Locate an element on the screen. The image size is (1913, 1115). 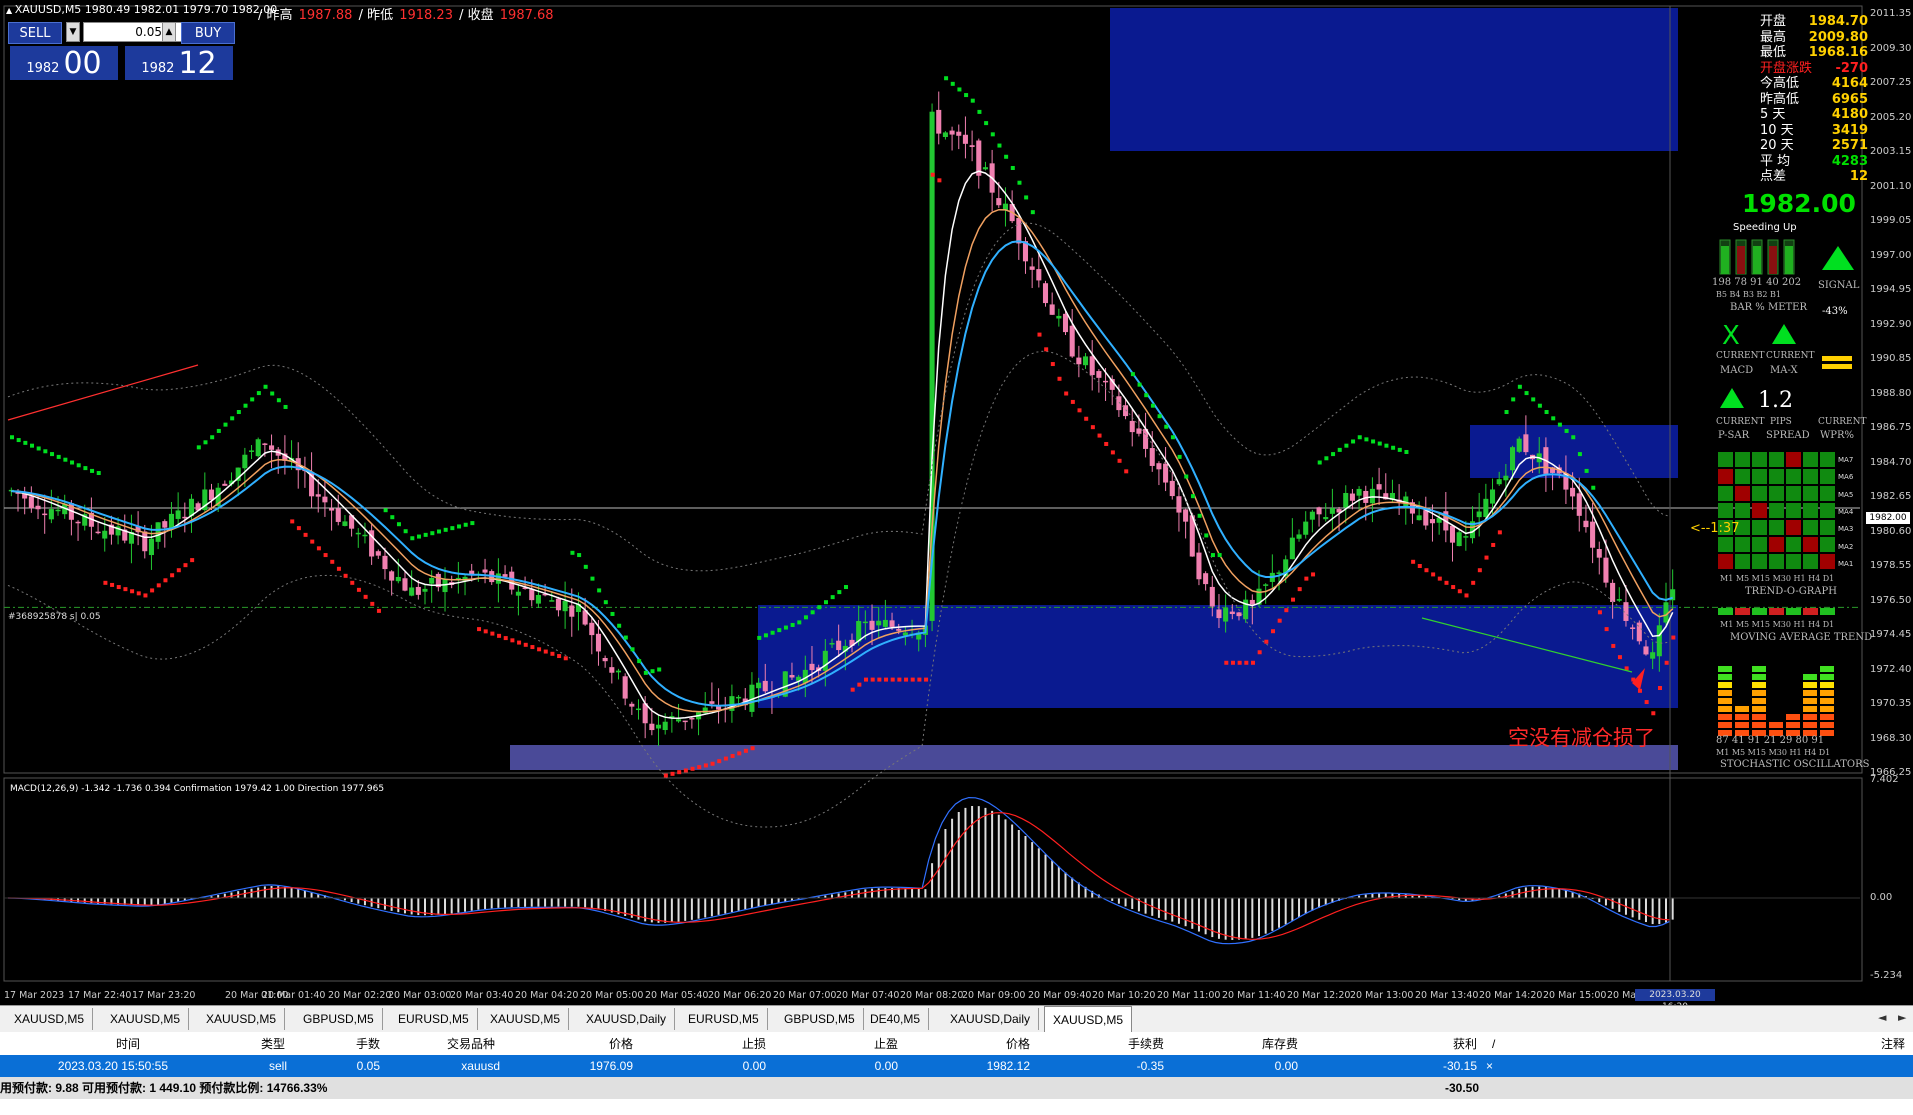
table-cell-tp: 0.00 is located at coordinates (886, 1066).